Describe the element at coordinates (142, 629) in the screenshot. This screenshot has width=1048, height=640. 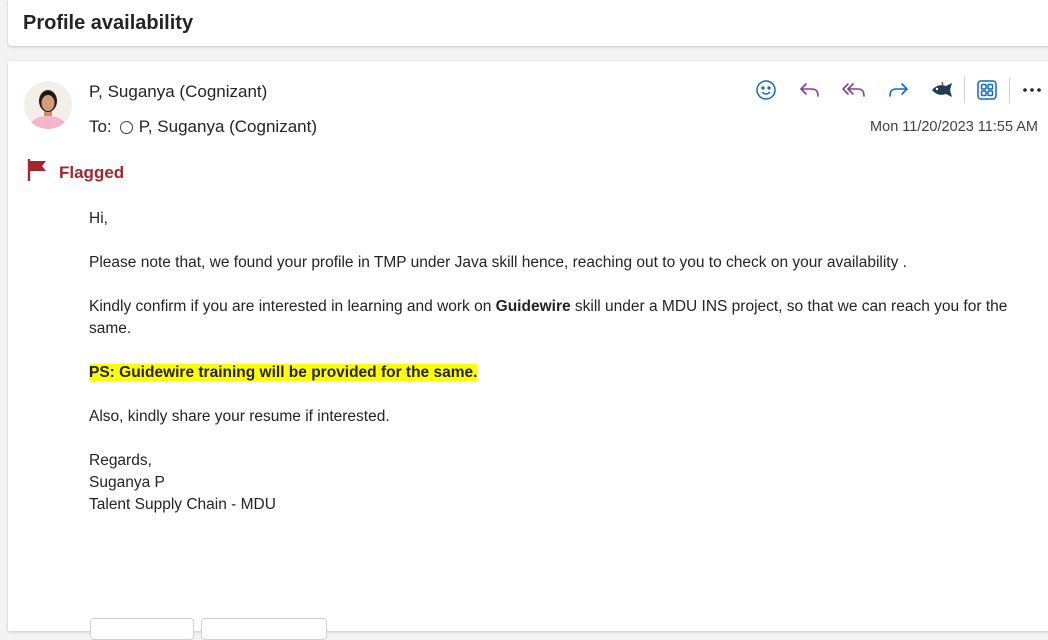
I see `reply-action-button` at that location.